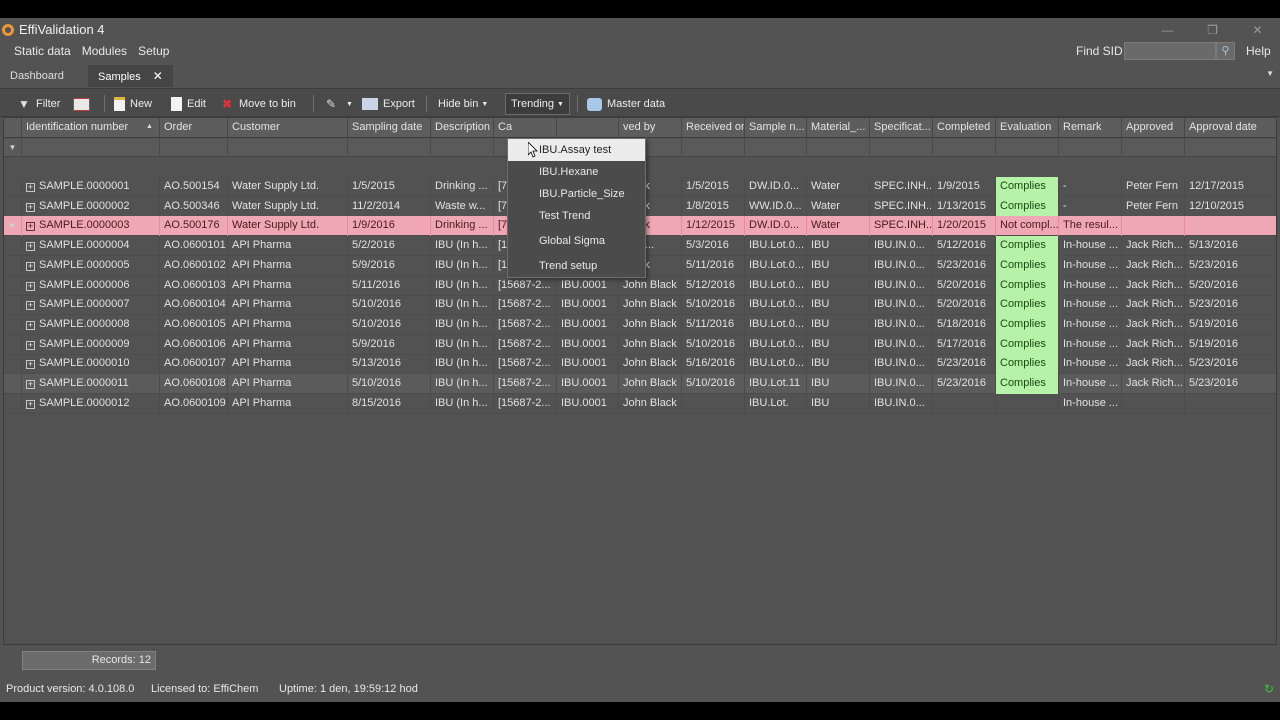 The image size is (1280, 720). What do you see at coordinates (1230, 128) in the screenshot?
I see `column-header-approval-date: Approval date` at bounding box center [1230, 128].